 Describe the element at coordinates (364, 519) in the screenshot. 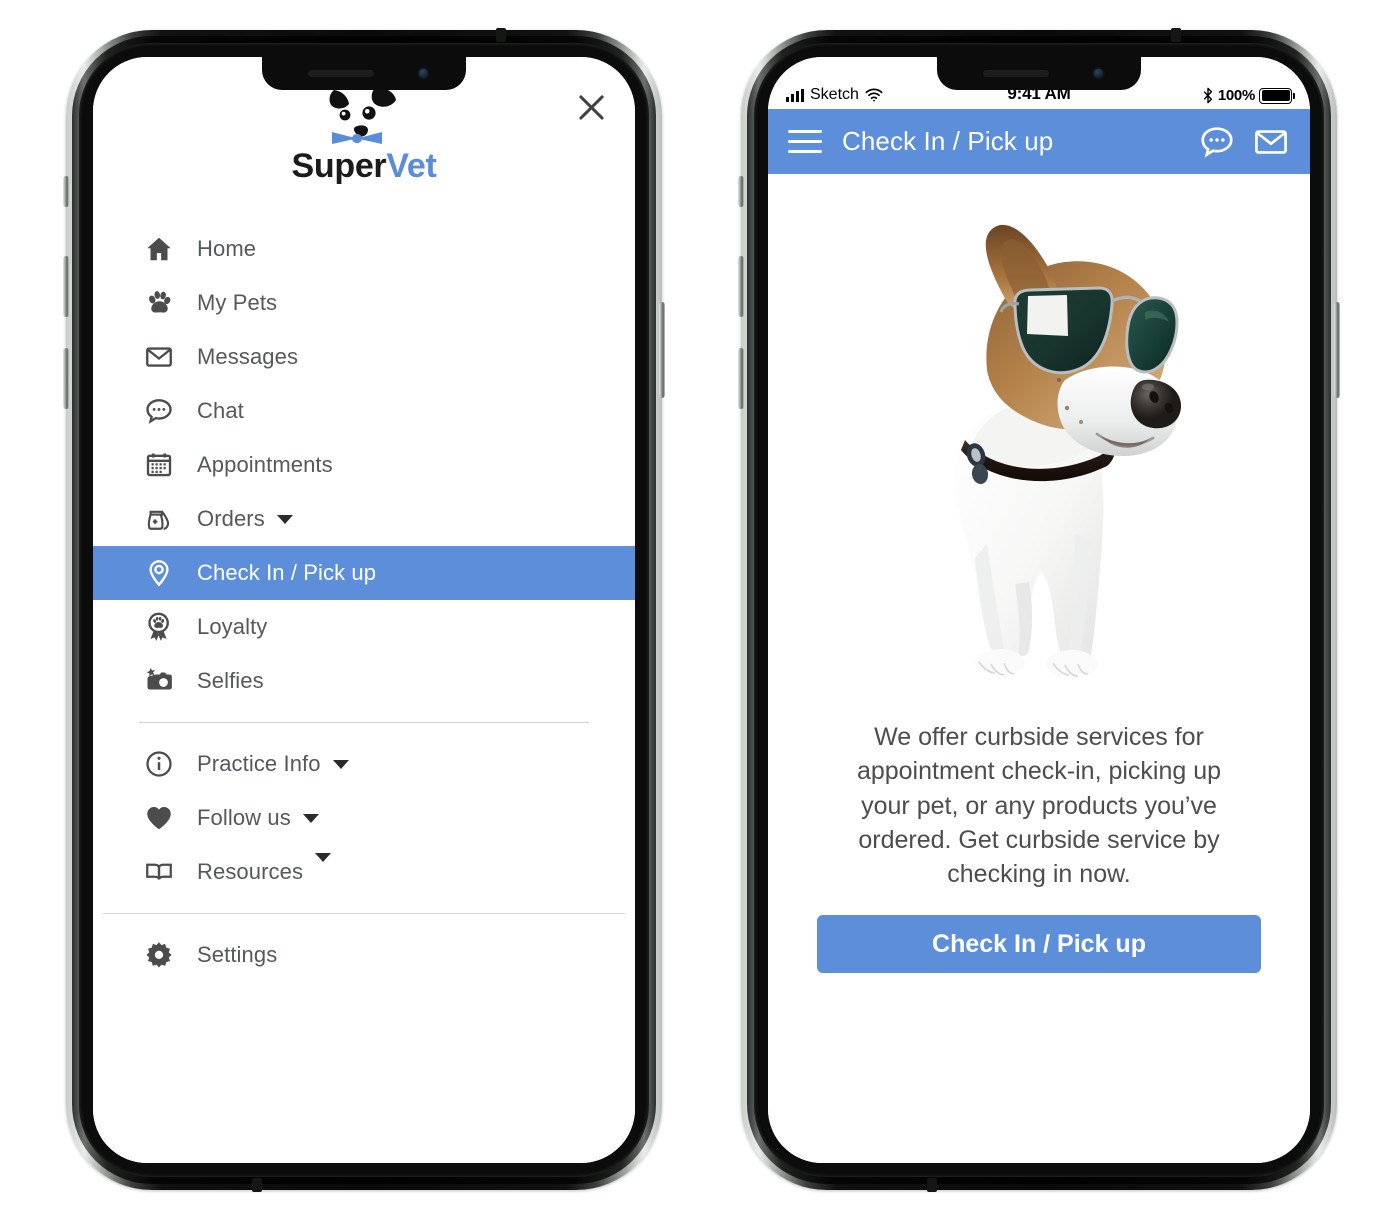

I see `sidebar-item-orders: Orders` at that location.